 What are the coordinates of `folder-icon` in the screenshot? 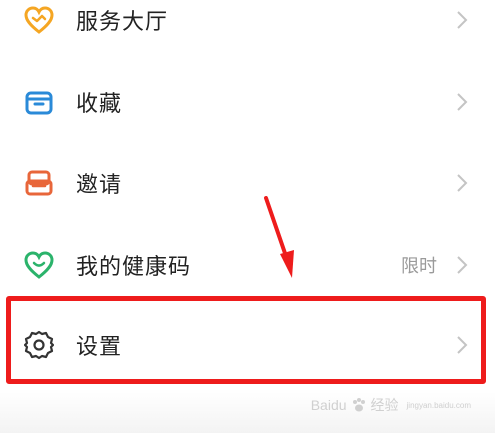 It's located at (39, 102).